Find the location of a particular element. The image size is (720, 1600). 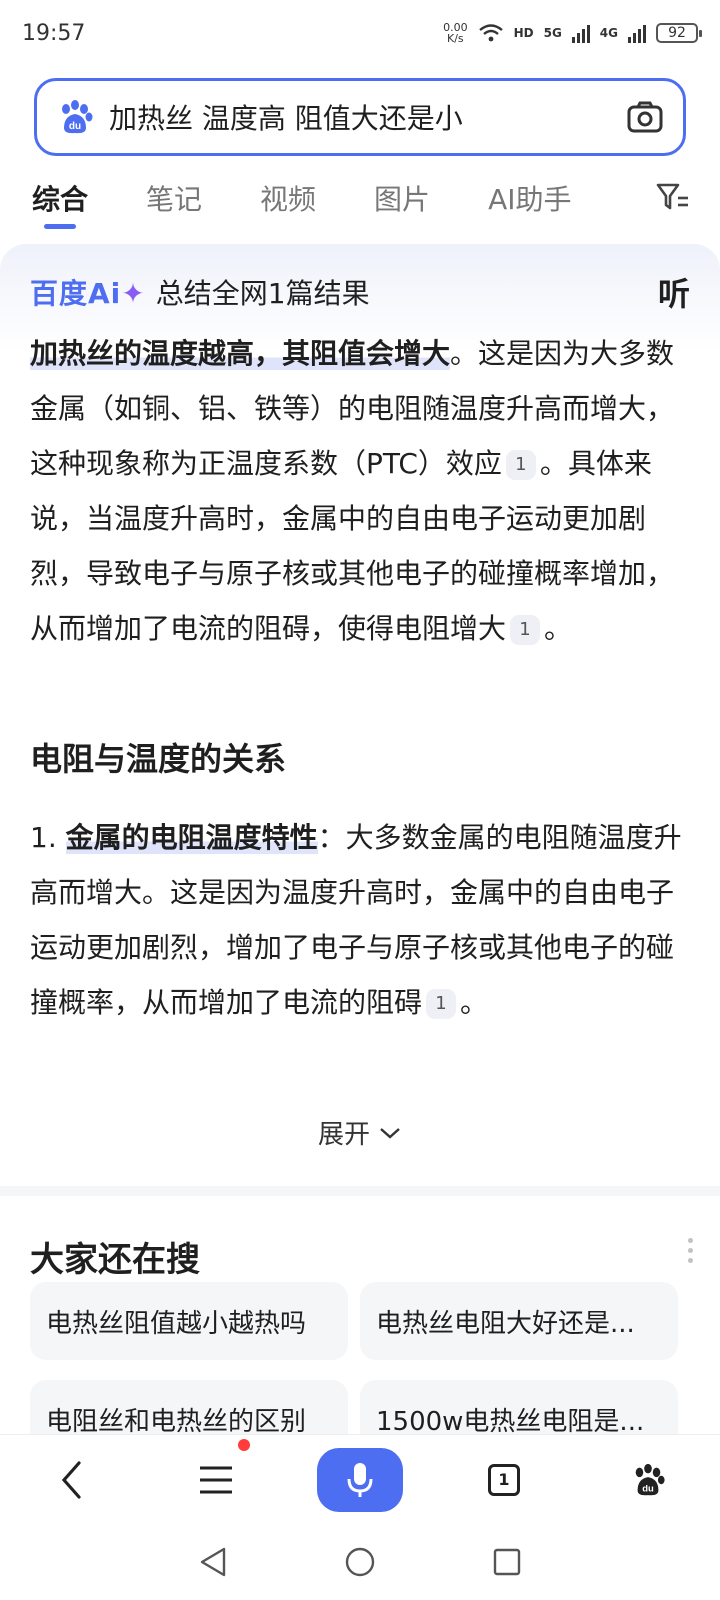

system-nav-bar is located at coordinates (360, 1562).